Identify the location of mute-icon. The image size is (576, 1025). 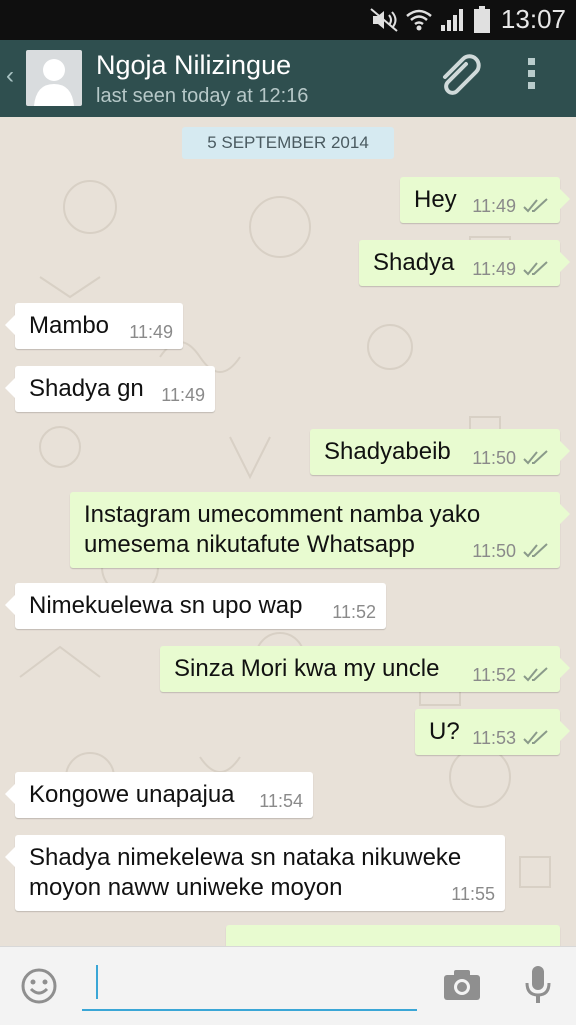
(384, 20).